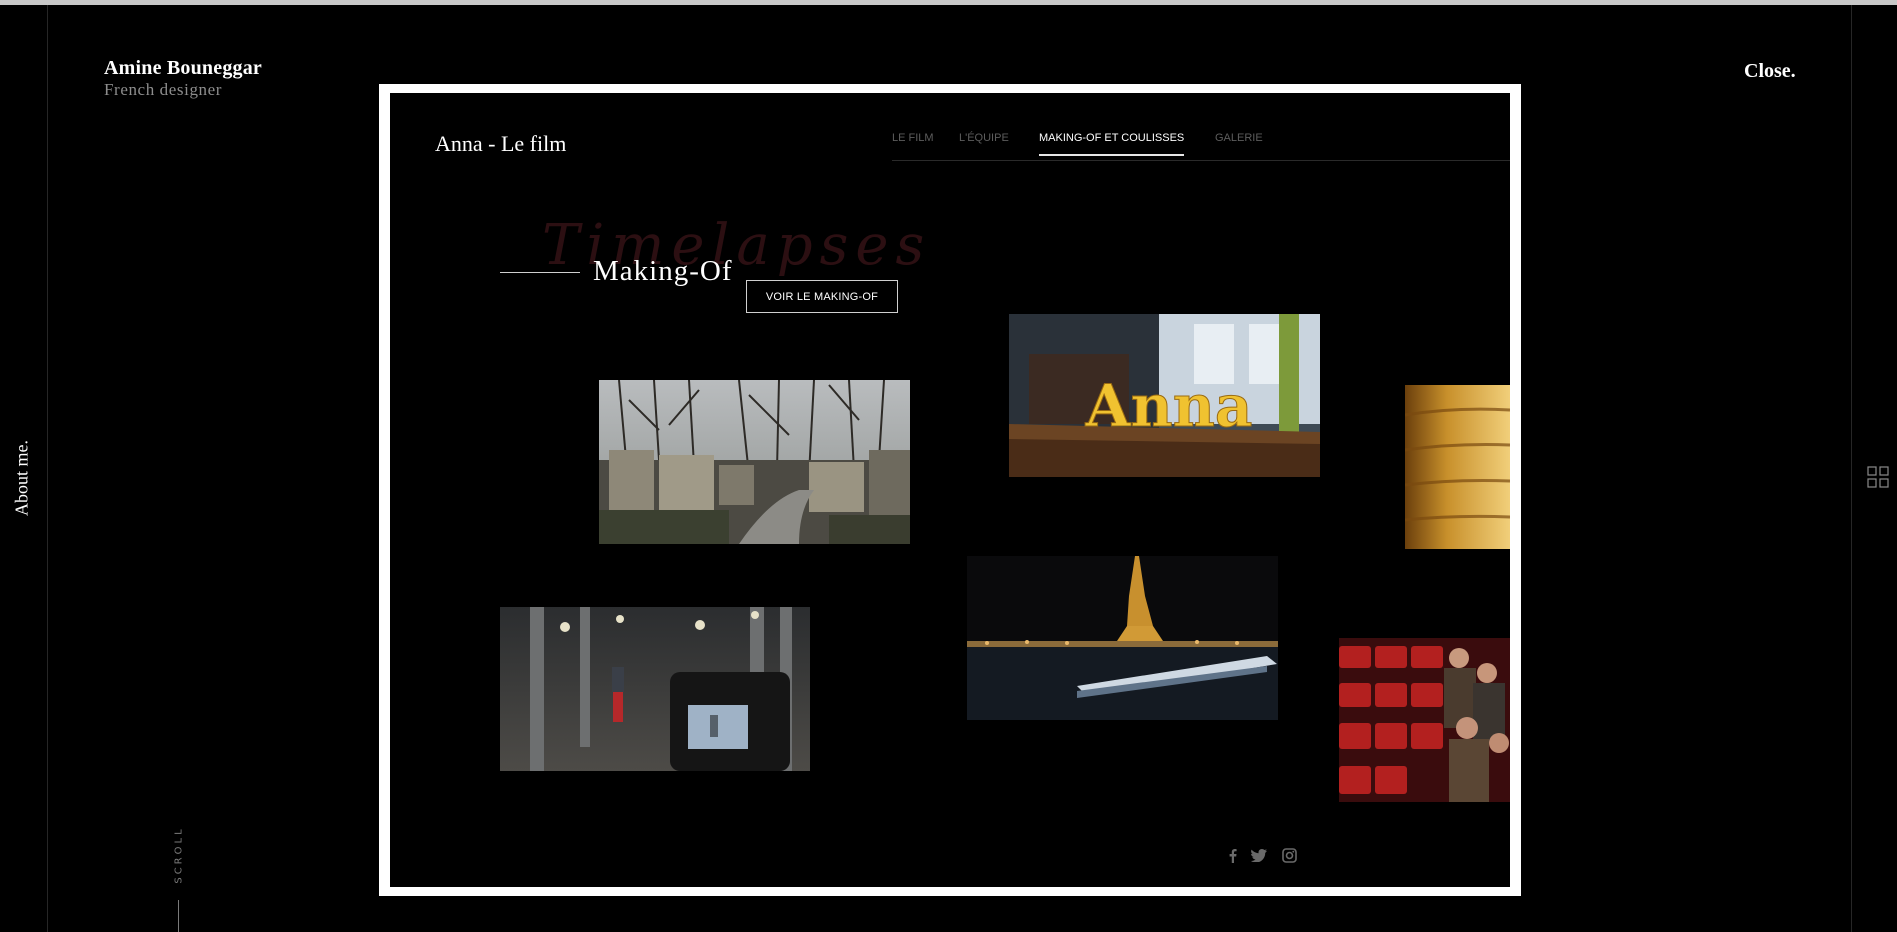  I want to click on nav-le-film: LE FILM, so click(913, 143).